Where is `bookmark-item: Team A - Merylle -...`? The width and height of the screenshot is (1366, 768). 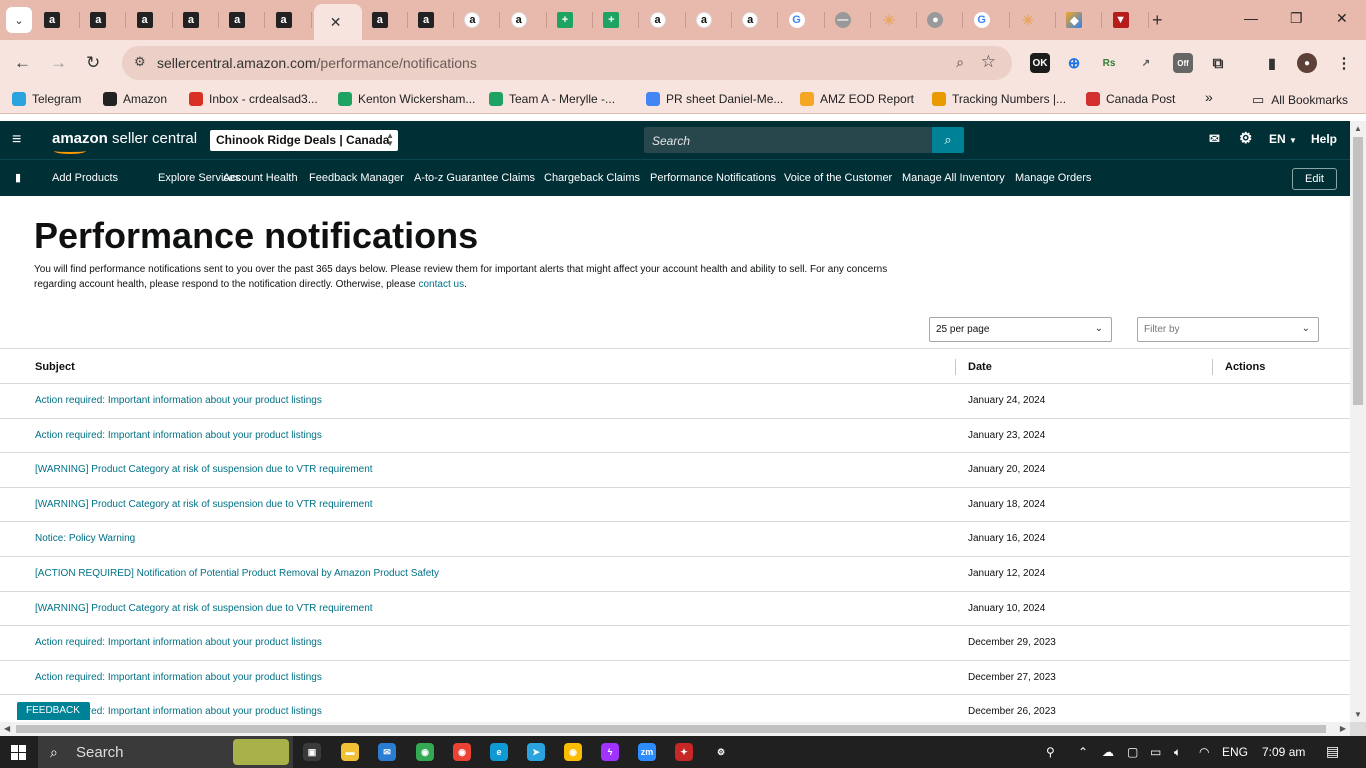
bookmark-item: Team A - Merylle -... is located at coordinates (552, 99).